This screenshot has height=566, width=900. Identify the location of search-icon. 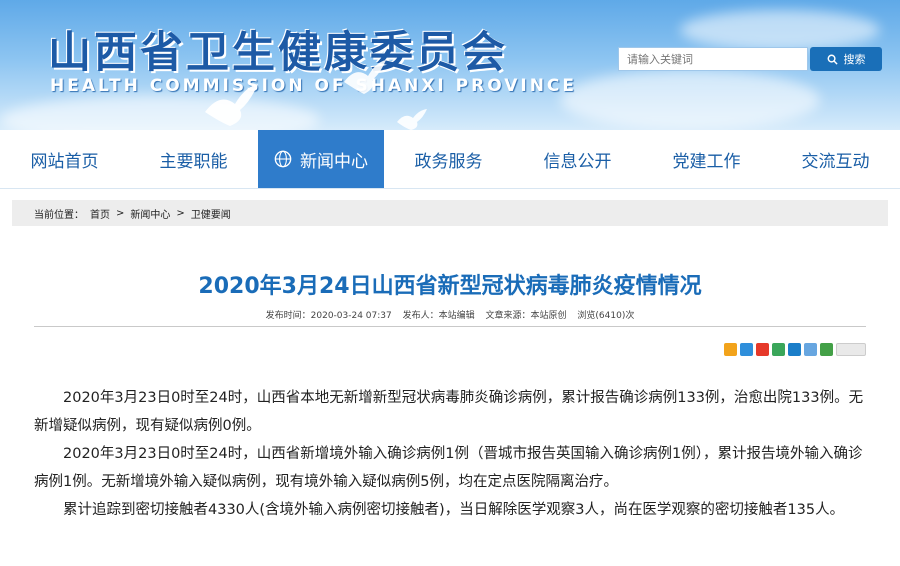
(832, 59).